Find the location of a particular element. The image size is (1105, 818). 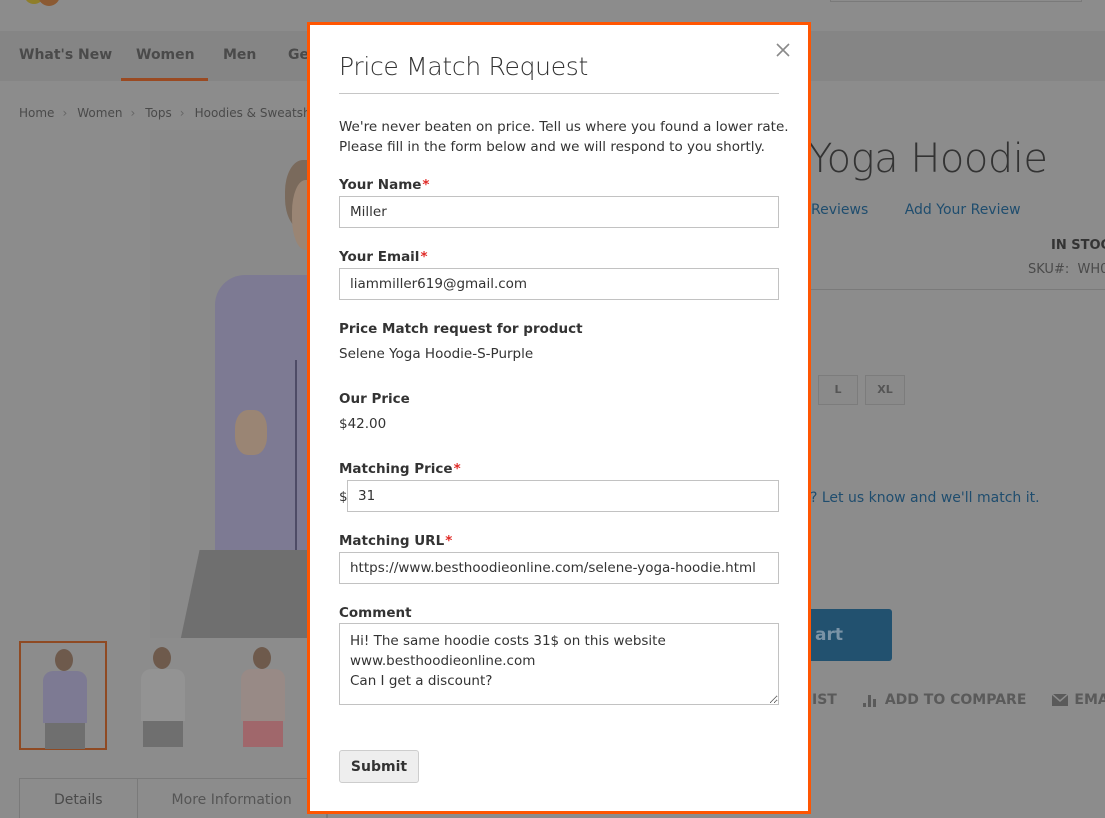

our-price-value: $42.00 is located at coordinates (363, 424).